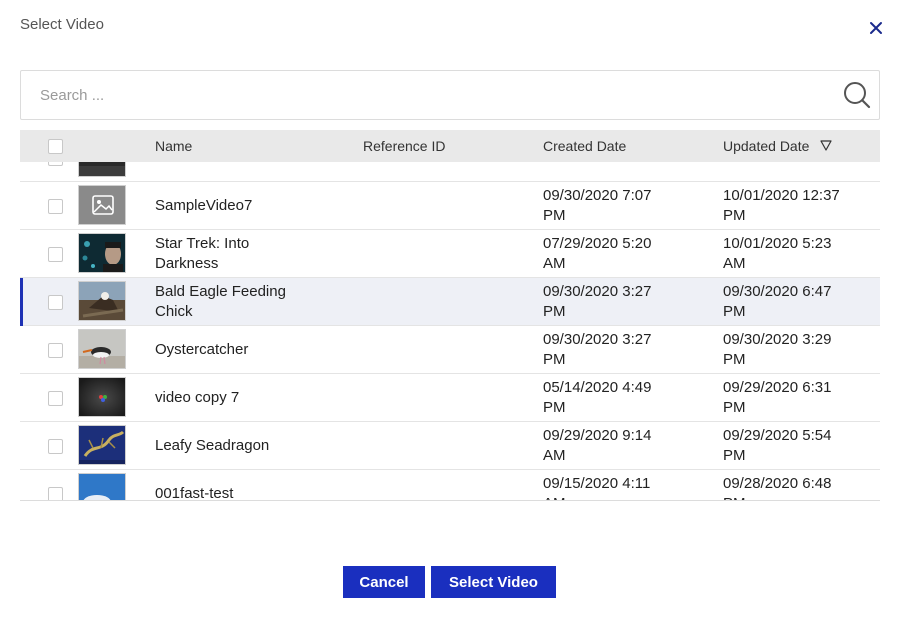  What do you see at coordinates (255, 492) in the screenshot?
I see `video-name: 001fast-test` at bounding box center [255, 492].